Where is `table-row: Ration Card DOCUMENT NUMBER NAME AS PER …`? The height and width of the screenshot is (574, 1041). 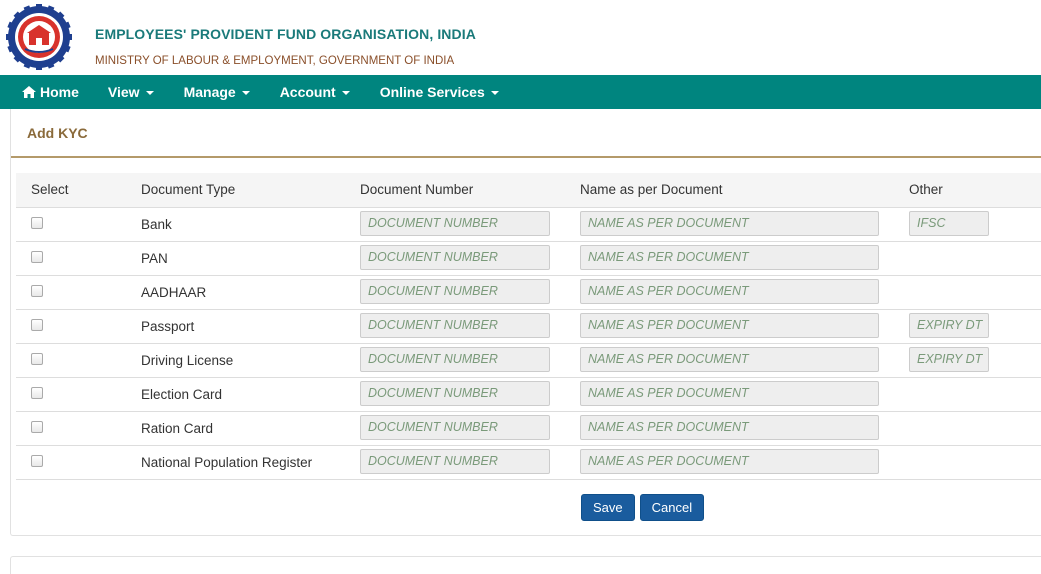 table-row: Ration Card DOCUMENT NUMBER NAME AS PER … is located at coordinates (528, 428).